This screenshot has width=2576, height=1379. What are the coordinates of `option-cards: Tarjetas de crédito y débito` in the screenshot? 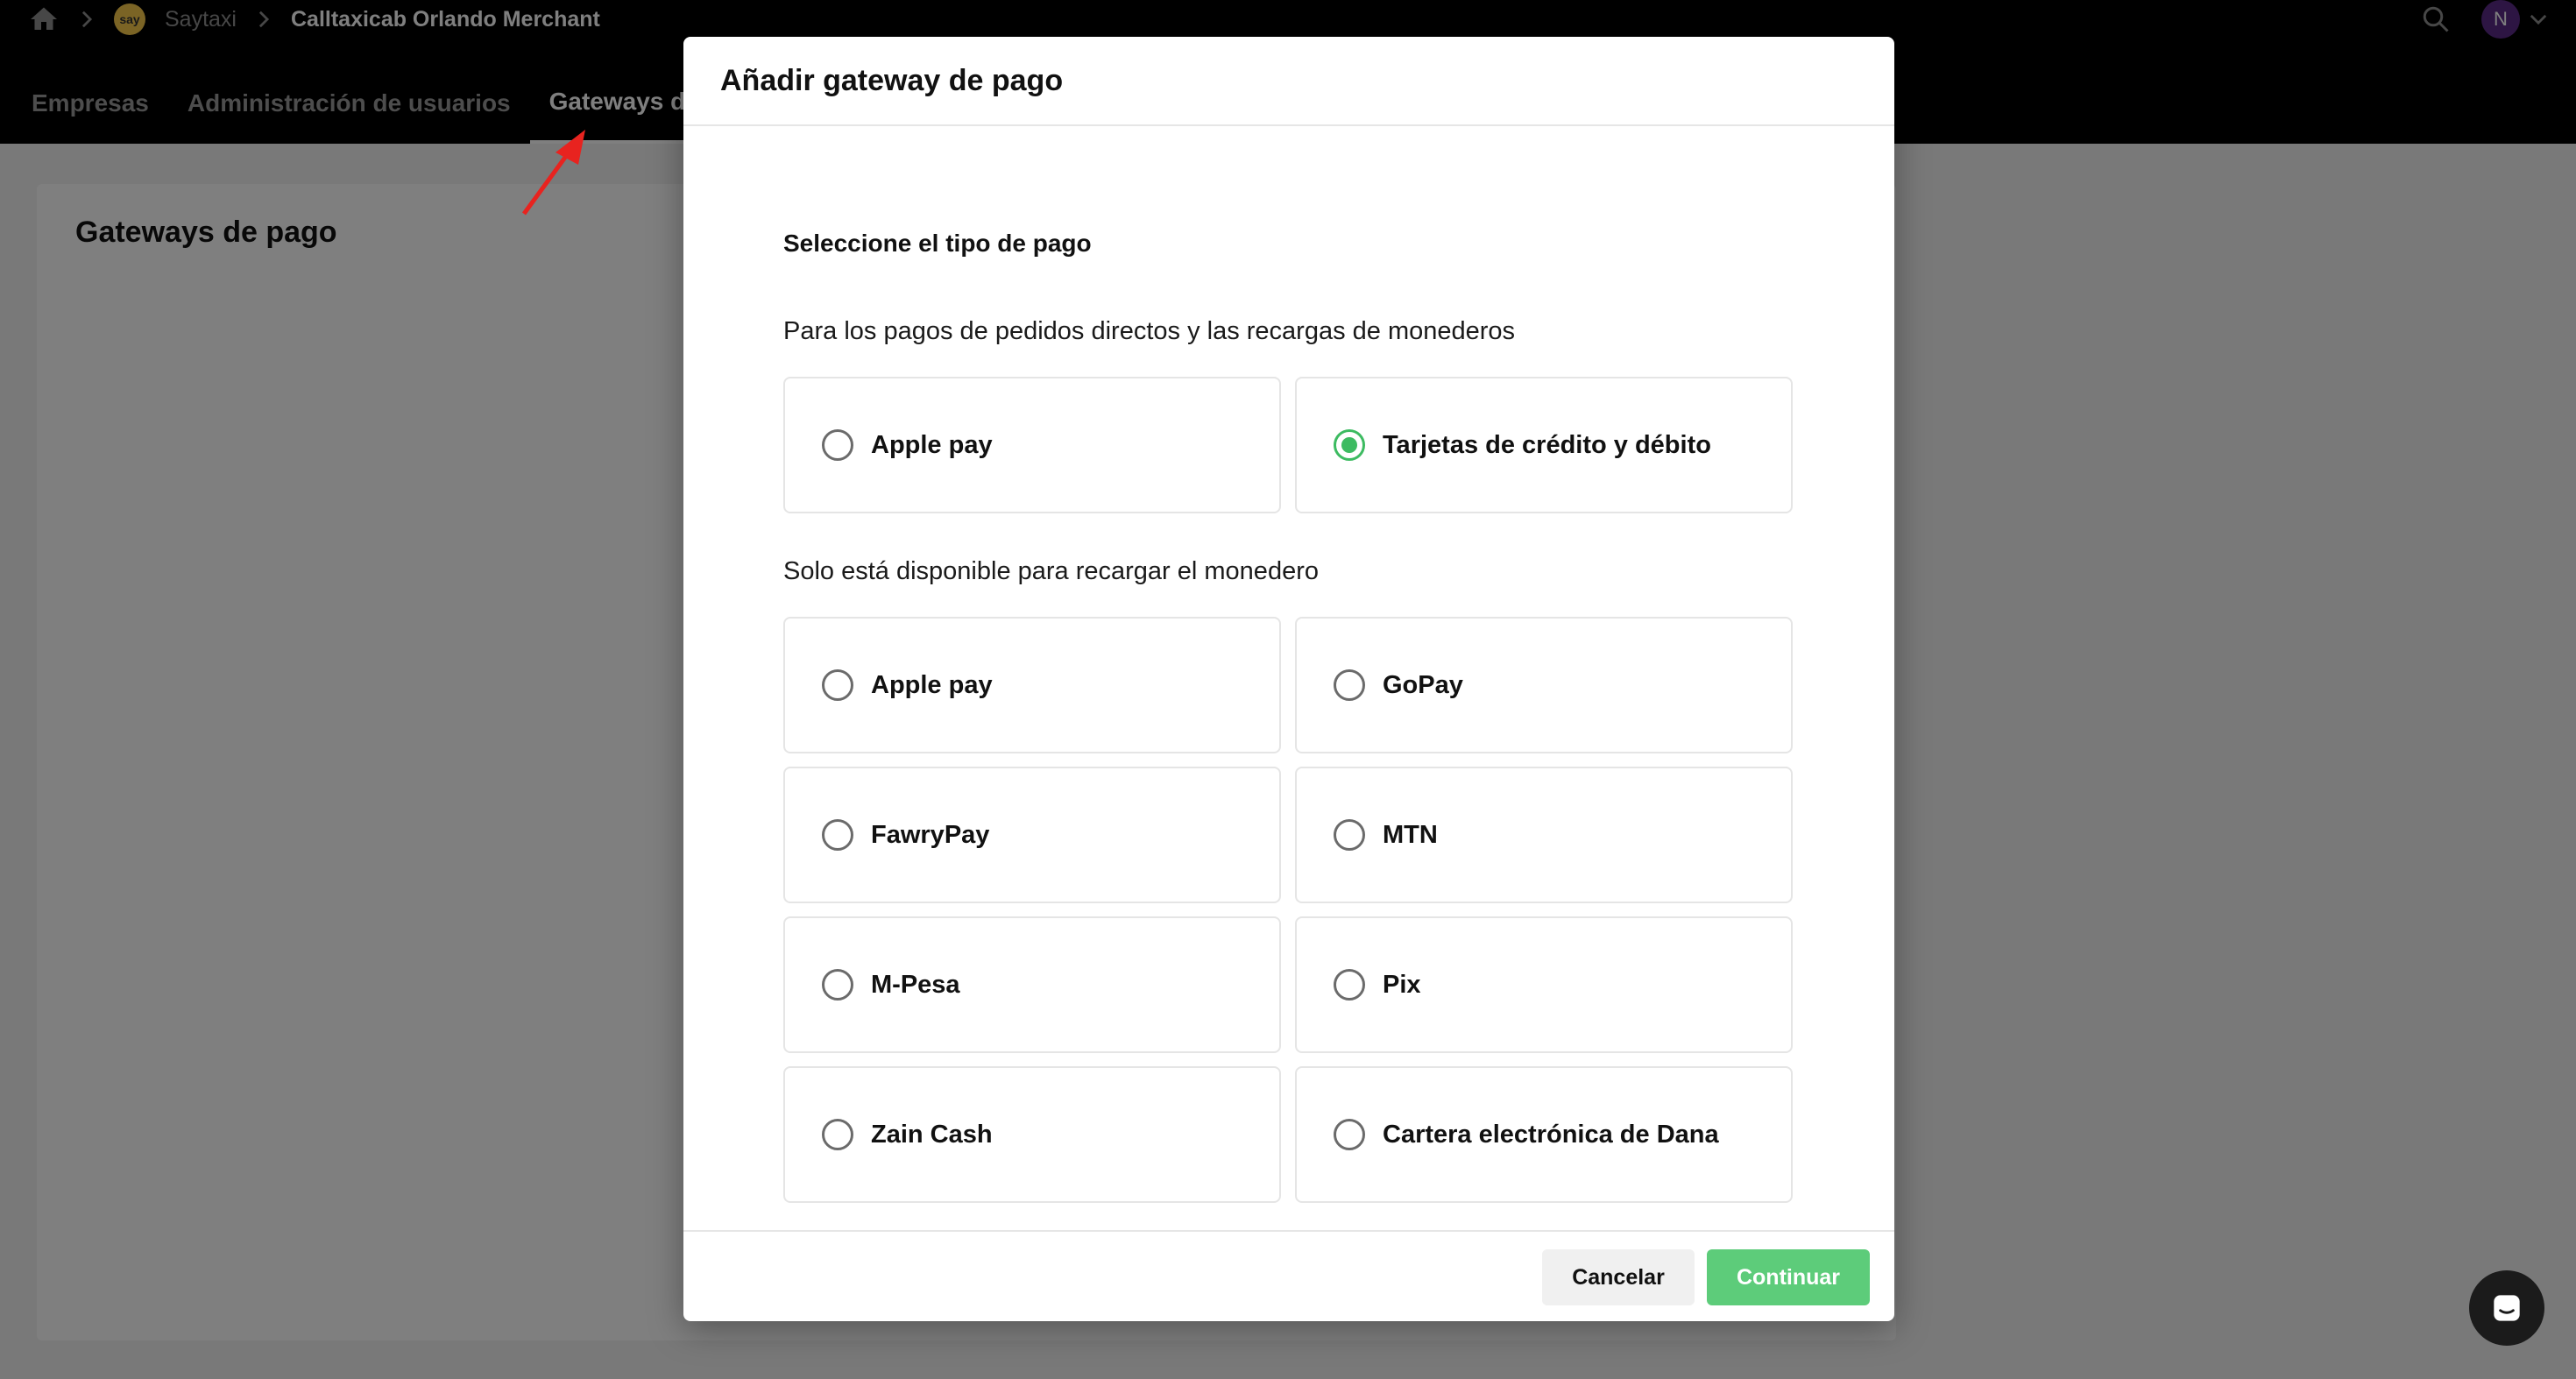 It's located at (1544, 445).